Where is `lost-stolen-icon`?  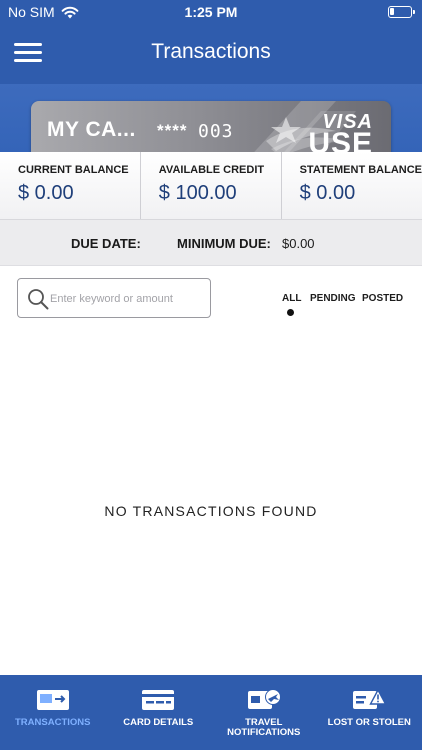 lost-stolen-icon is located at coordinates (370, 698).